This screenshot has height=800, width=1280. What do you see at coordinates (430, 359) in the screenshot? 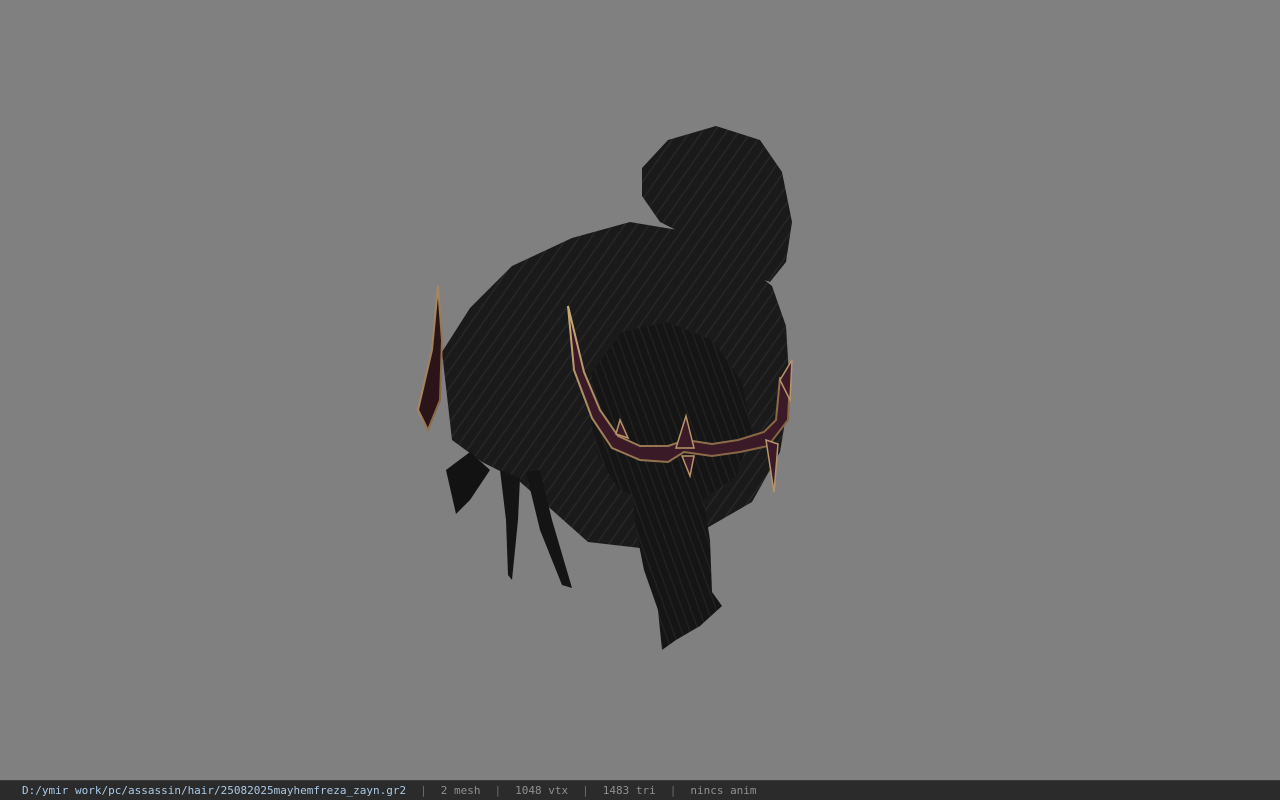
I see `crown-spike-left` at bounding box center [430, 359].